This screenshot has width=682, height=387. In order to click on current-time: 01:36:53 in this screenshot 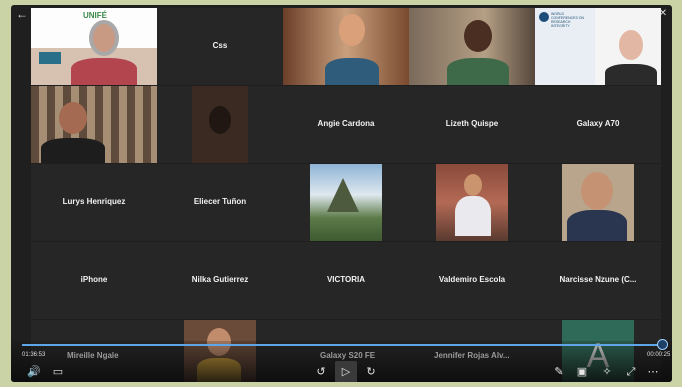, I will do `click(34, 355)`.